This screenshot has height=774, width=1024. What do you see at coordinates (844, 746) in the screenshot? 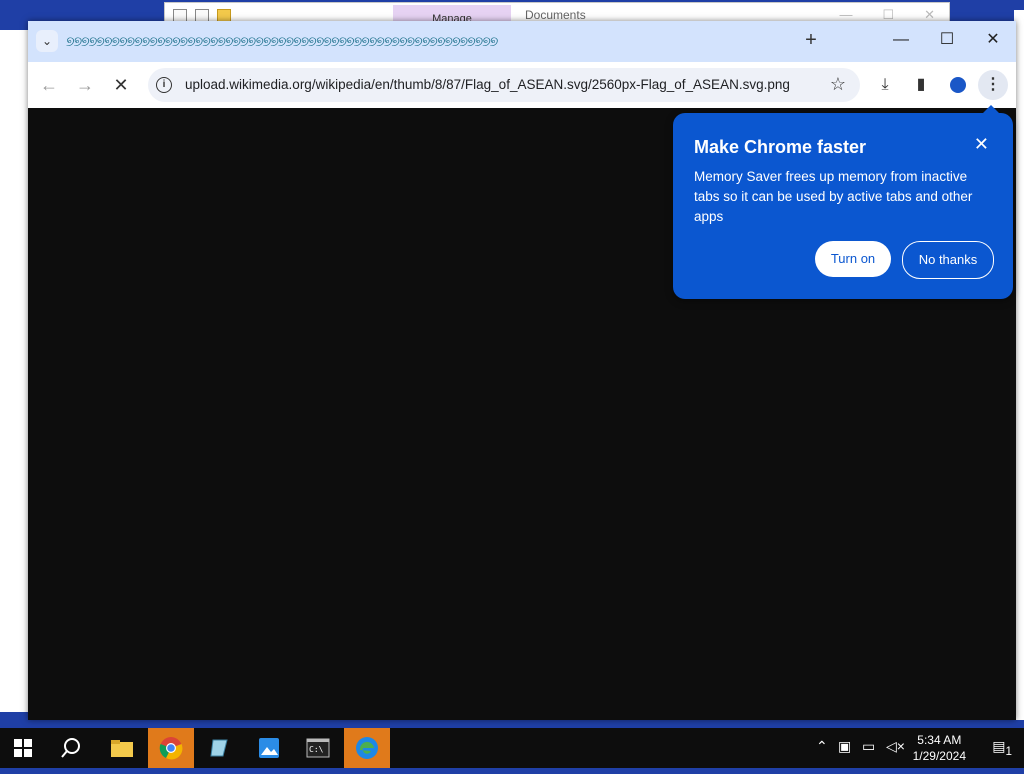
I see `network-warning-icon: ▣` at bounding box center [844, 746].